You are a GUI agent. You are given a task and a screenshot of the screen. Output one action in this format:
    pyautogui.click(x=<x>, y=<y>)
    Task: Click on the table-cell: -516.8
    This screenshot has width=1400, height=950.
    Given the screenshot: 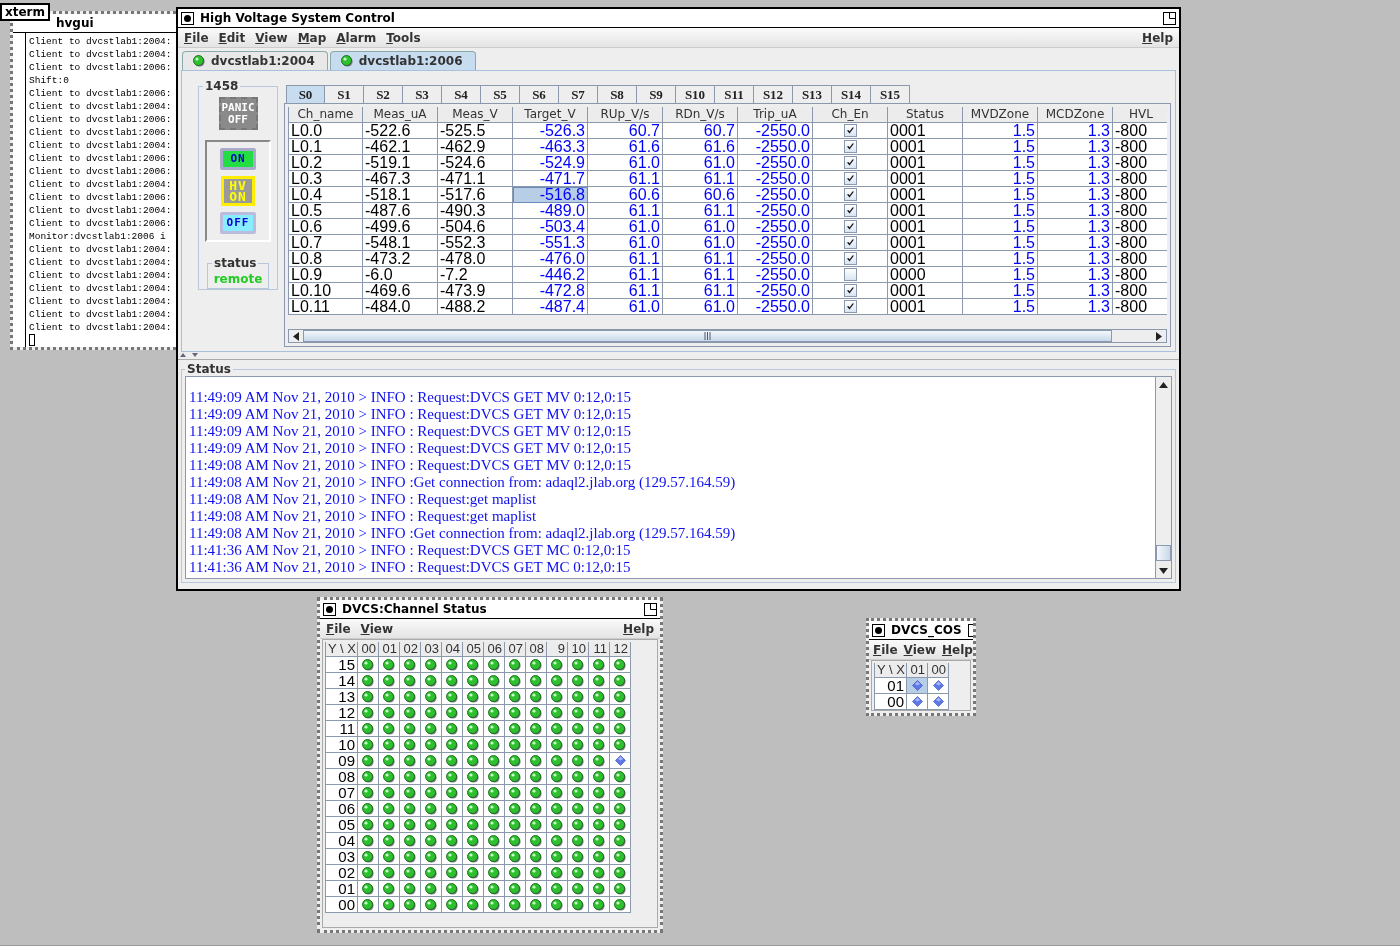 What is the action you would take?
    pyautogui.click(x=550, y=195)
    